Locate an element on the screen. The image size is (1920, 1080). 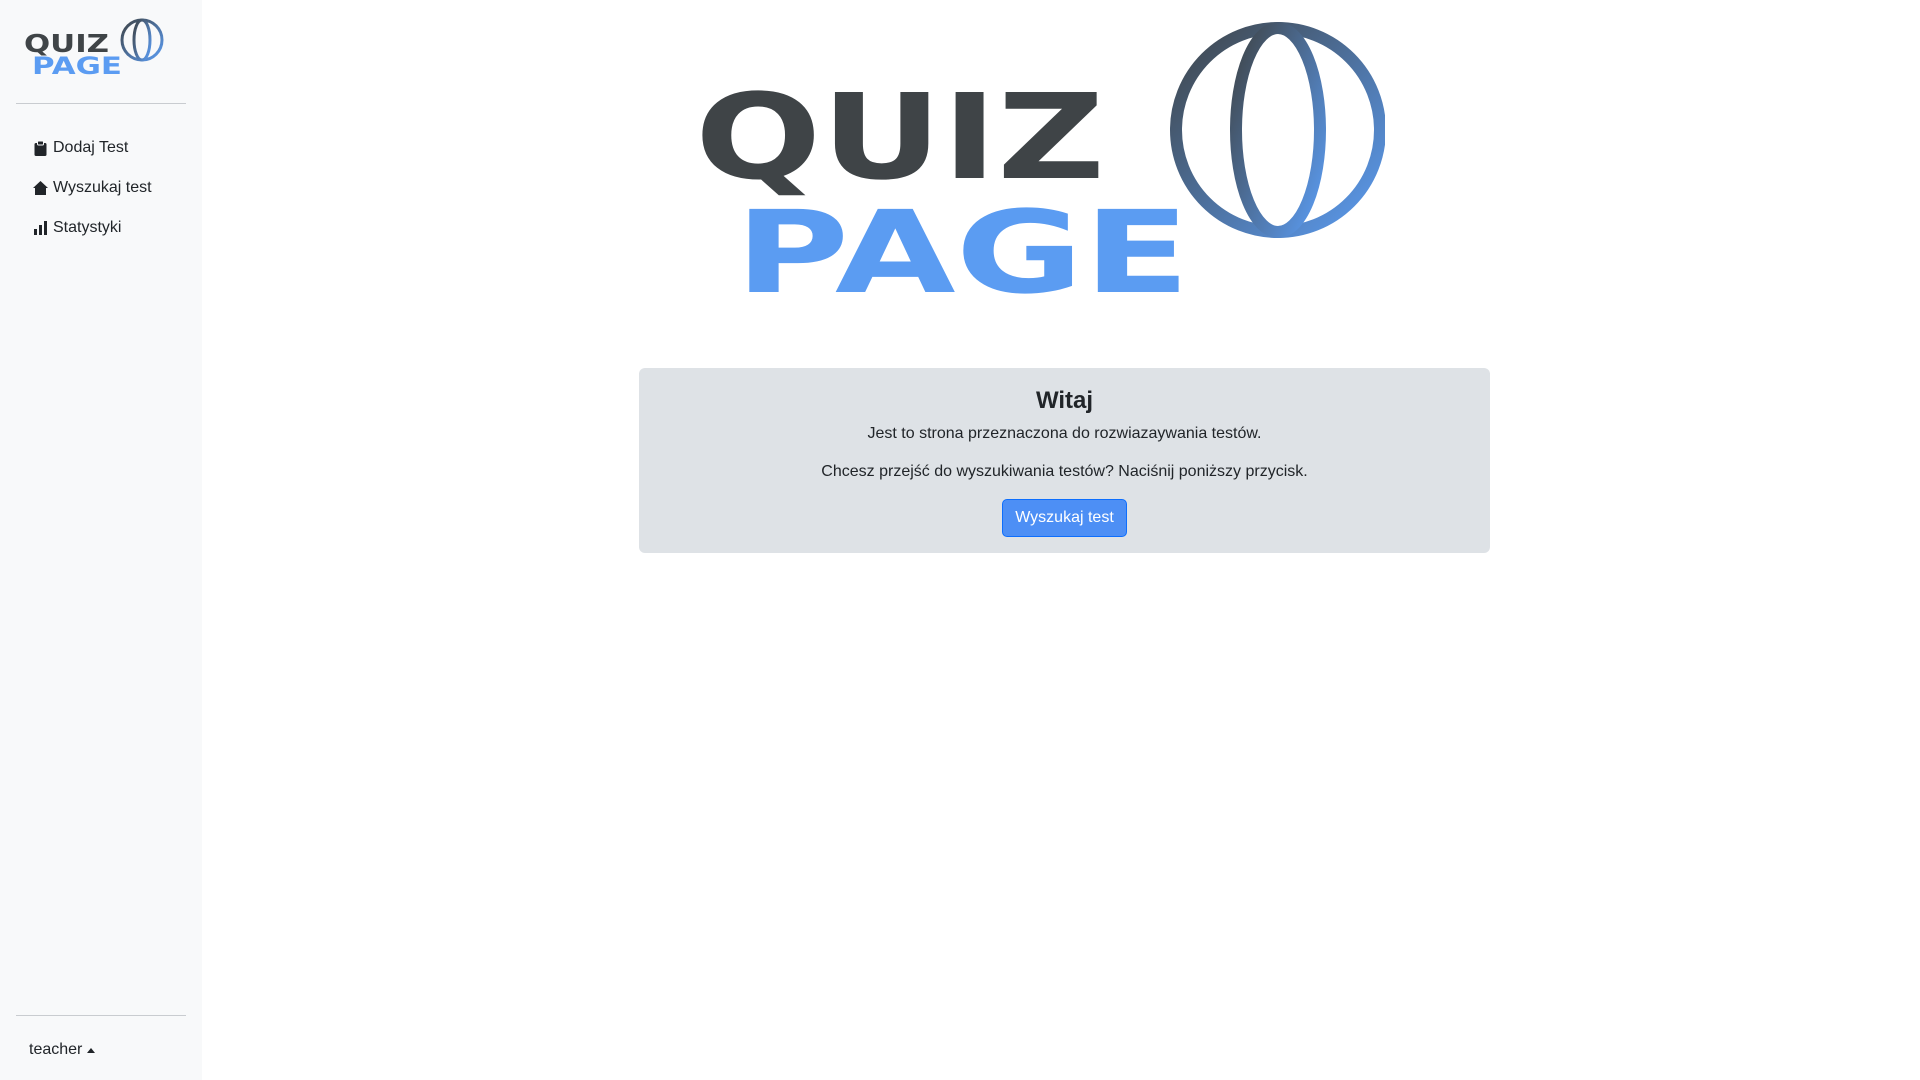
sidebar-divider-top is located at coordinates (101, 103).